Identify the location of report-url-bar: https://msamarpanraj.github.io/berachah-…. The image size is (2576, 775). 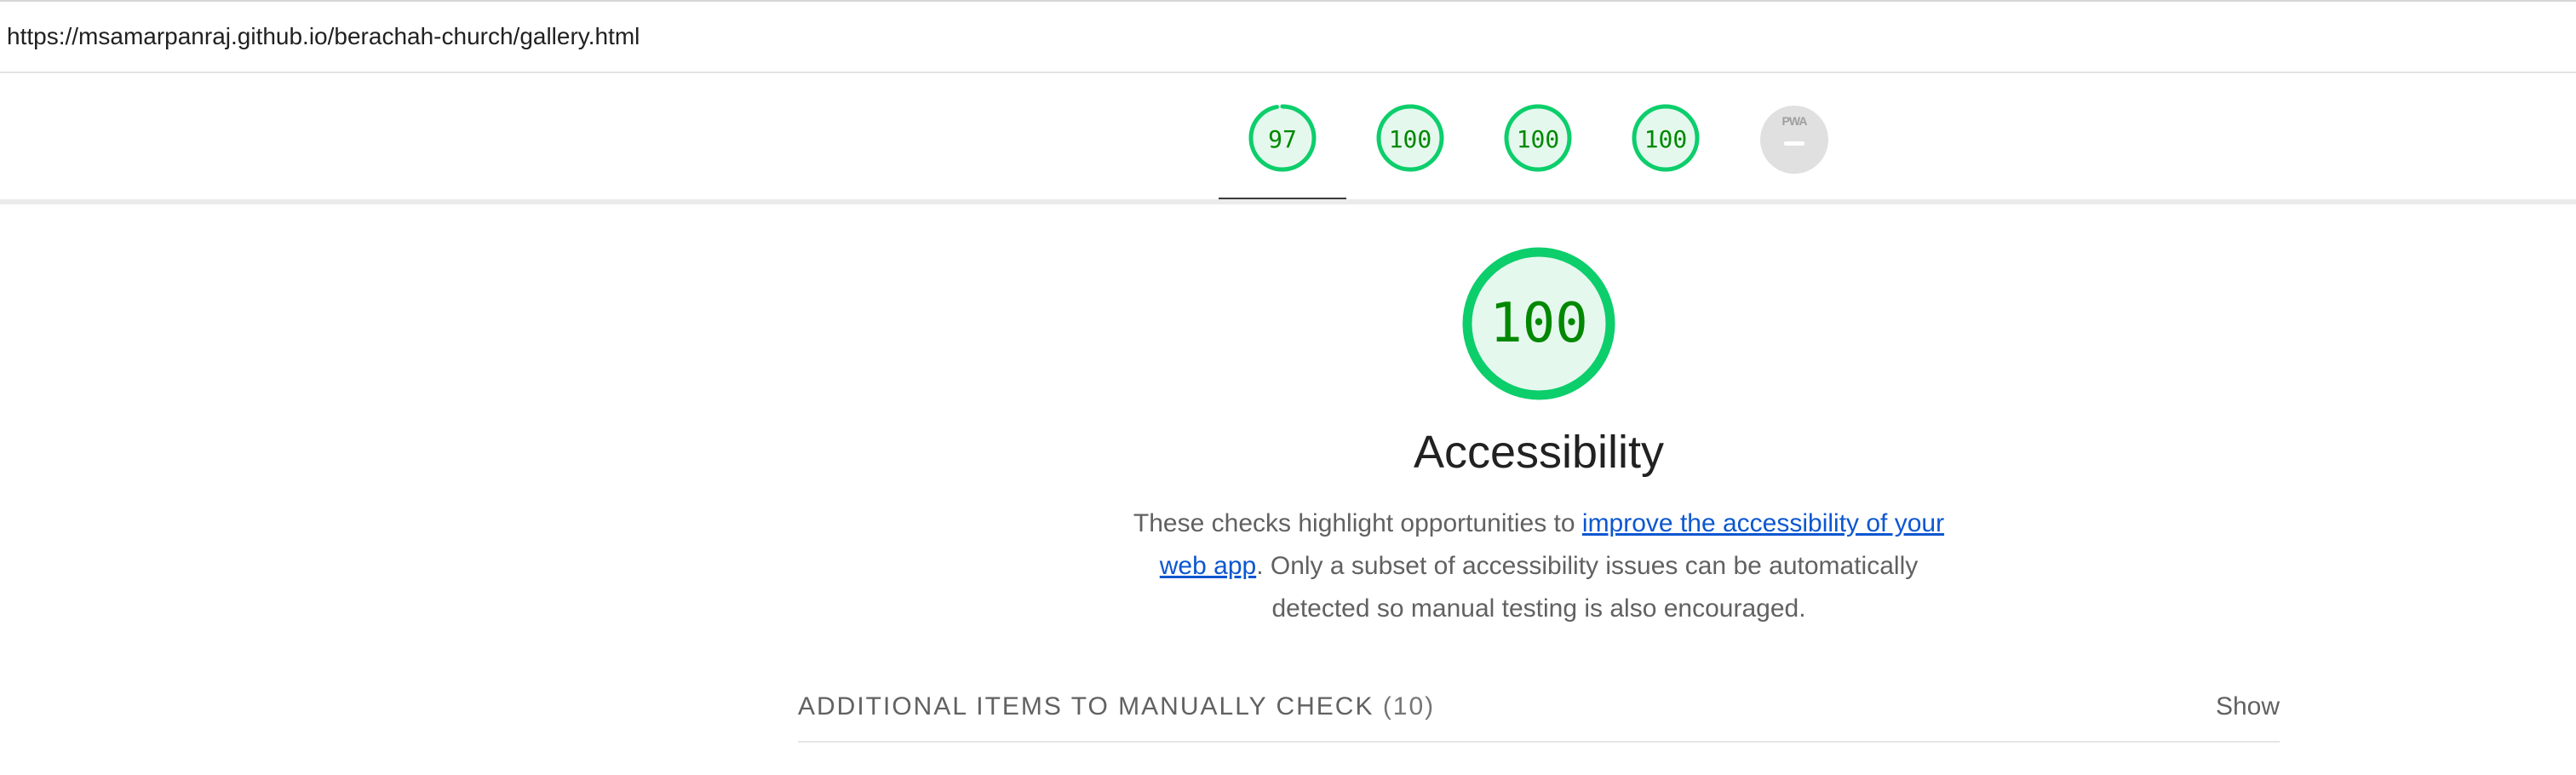
(1288, 37).